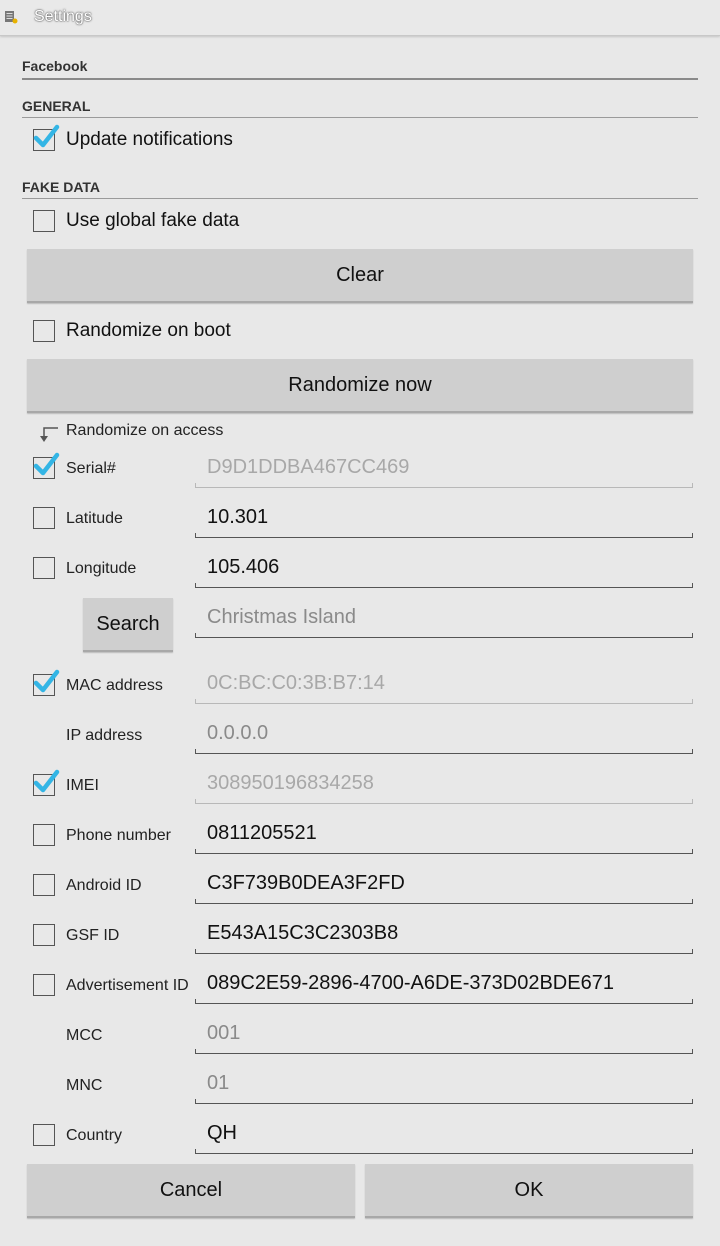 The height and width of the screenshot is (1246, 720). I want to click on advertisement-id-value: 089C2E59-2896-4700-A6DE-373D02BDE671, so click(410, 983).